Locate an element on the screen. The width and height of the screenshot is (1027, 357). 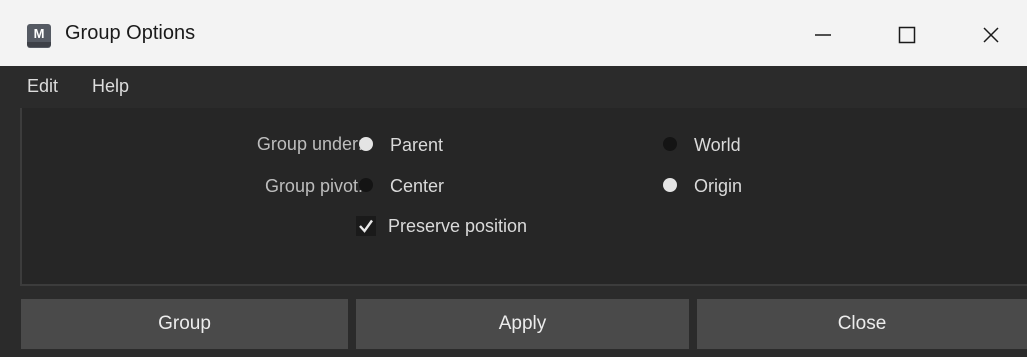
maximize-icon is located at coordinates (907, 35).